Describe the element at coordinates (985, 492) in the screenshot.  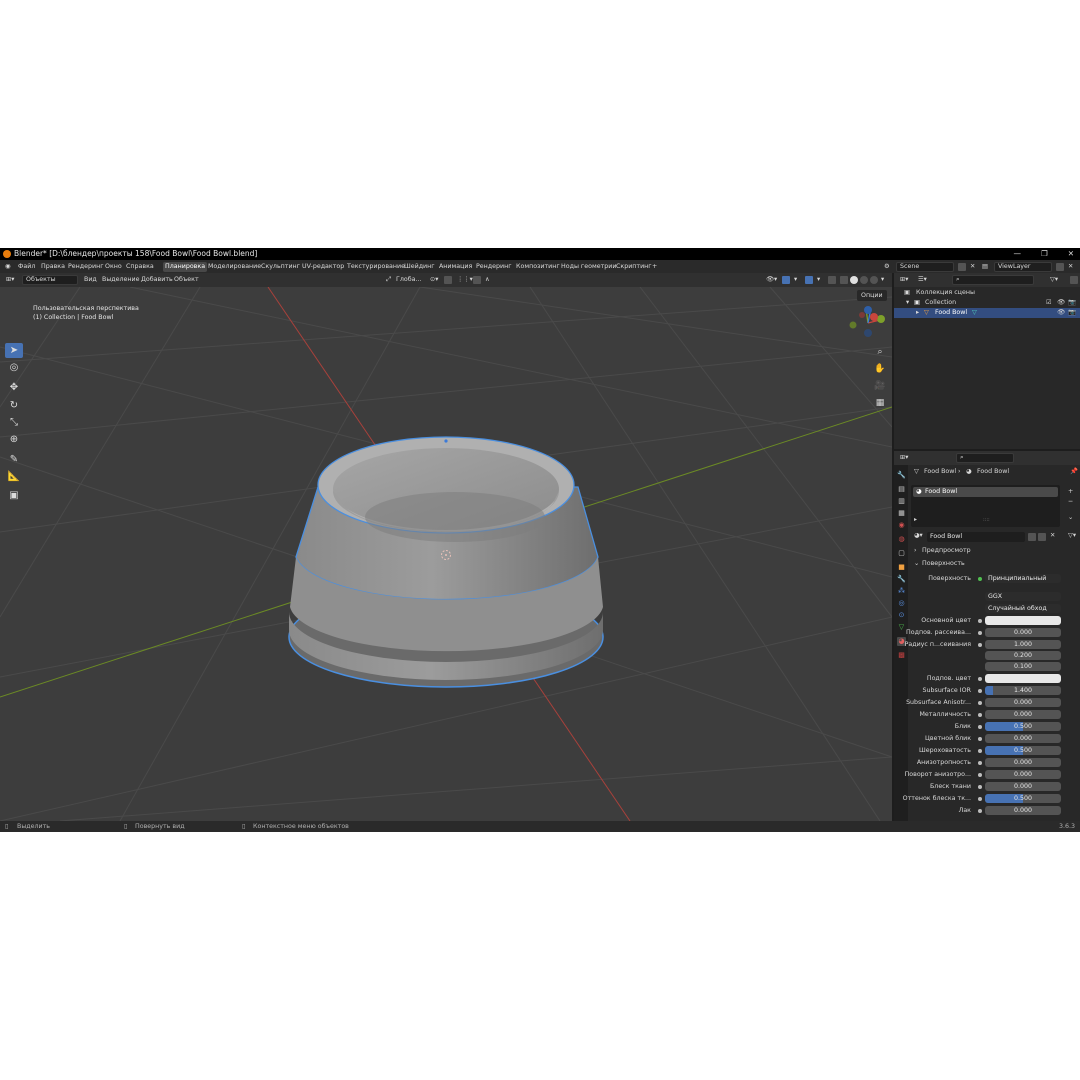
I see `material-slot-item: ◕ Food Bowl` at that location.